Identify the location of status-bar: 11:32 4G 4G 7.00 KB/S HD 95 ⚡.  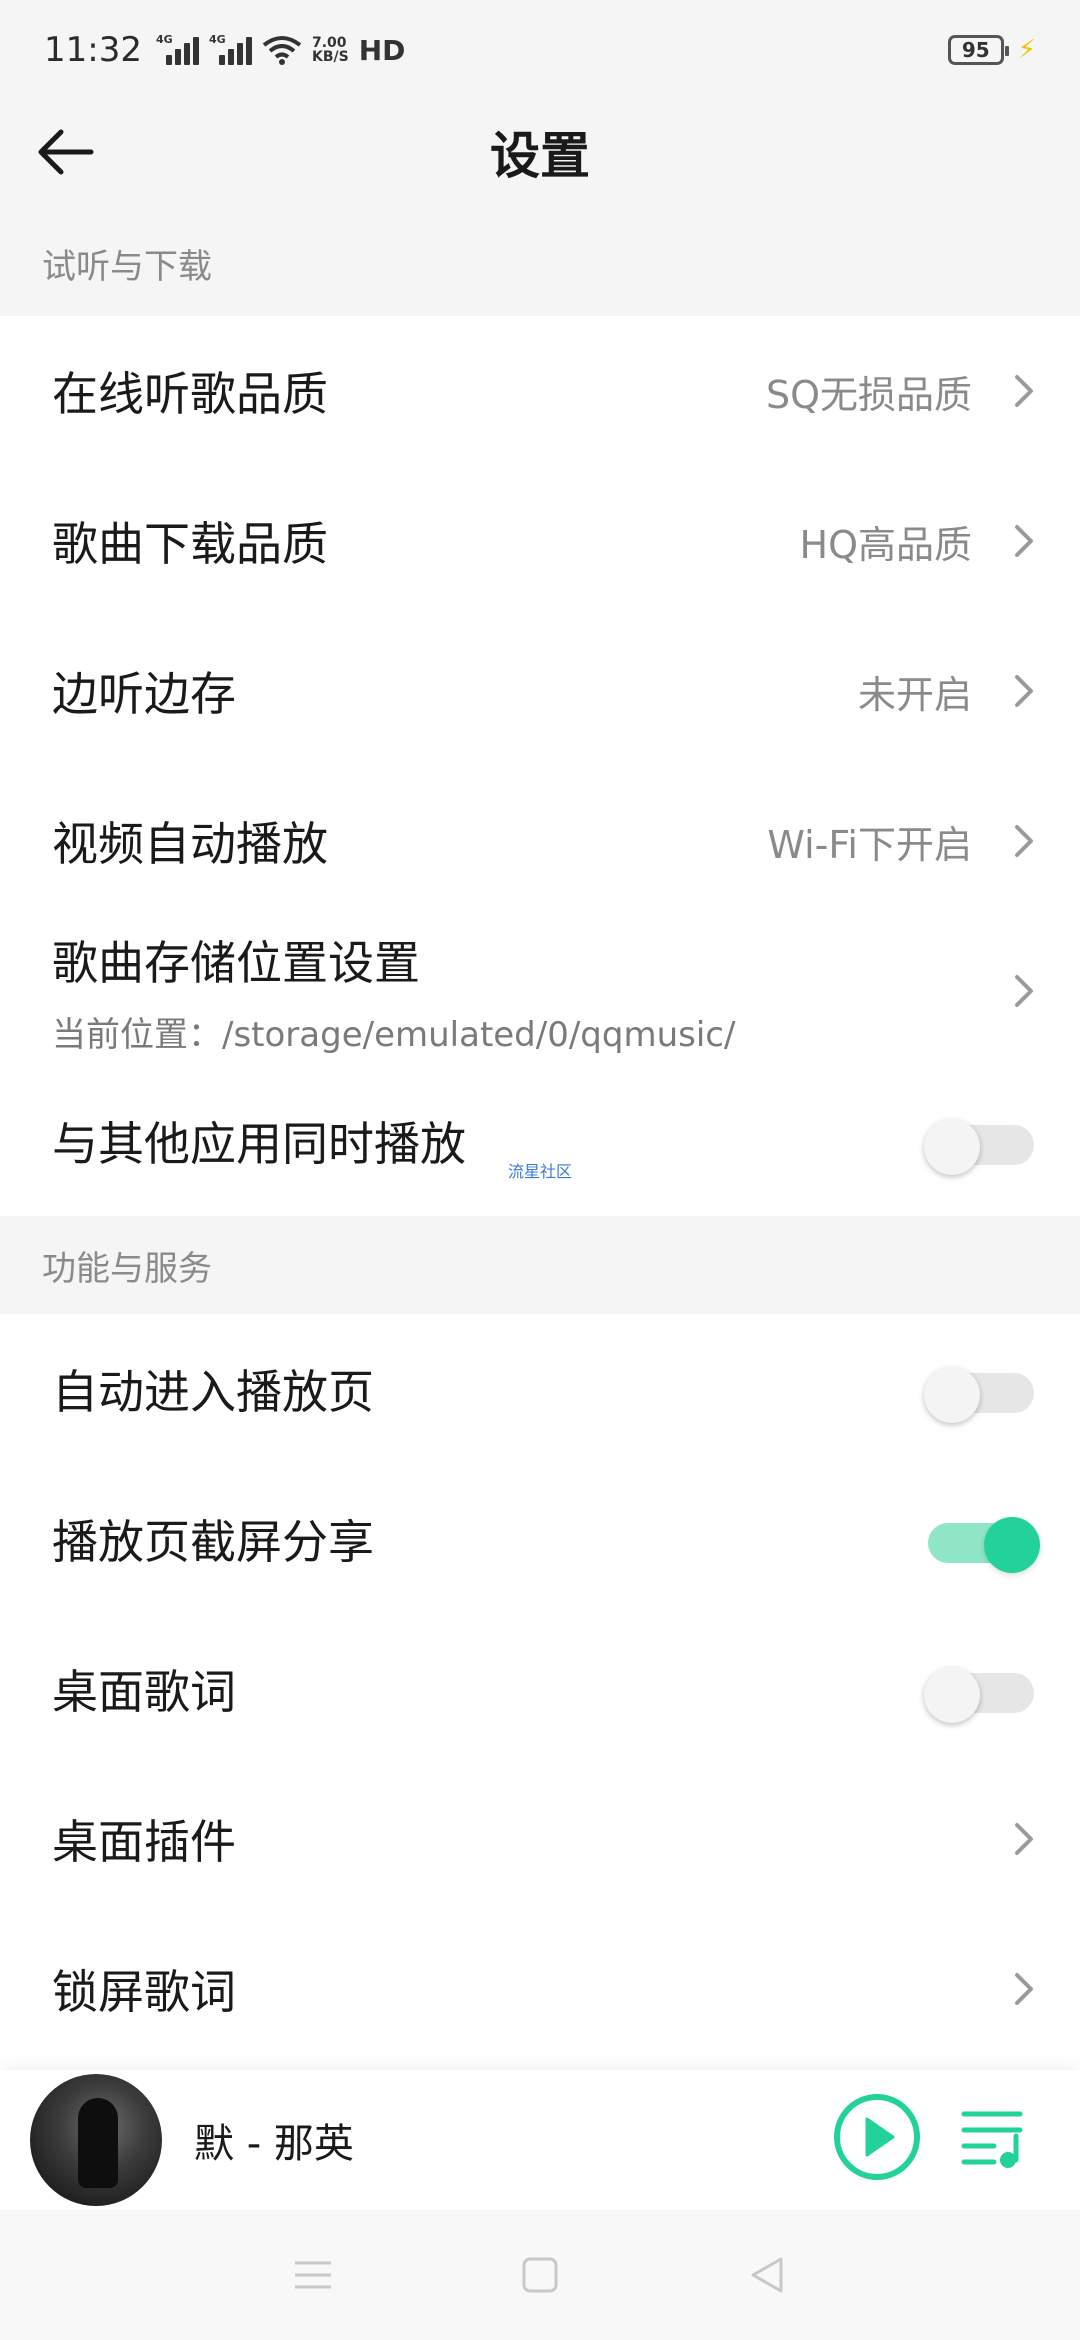
(540, 50).